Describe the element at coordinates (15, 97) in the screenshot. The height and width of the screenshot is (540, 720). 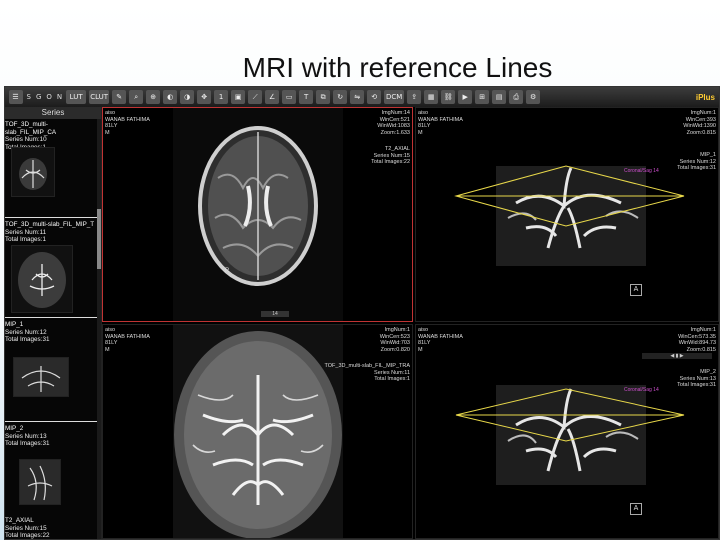
I see `menu-icon: ☰` at that location.